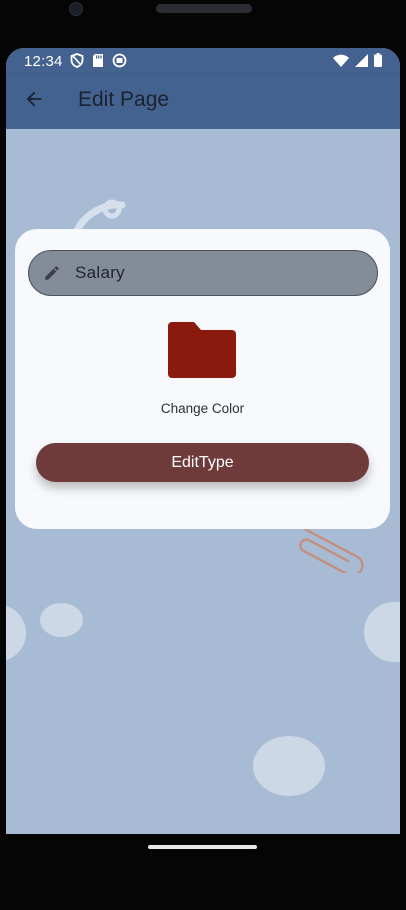 The width and height of the screenshot is (406, 910). What do you see at coordinates (378, 62) in the screenshot?
I see `battery-icon` at bounding box center [378, 62].